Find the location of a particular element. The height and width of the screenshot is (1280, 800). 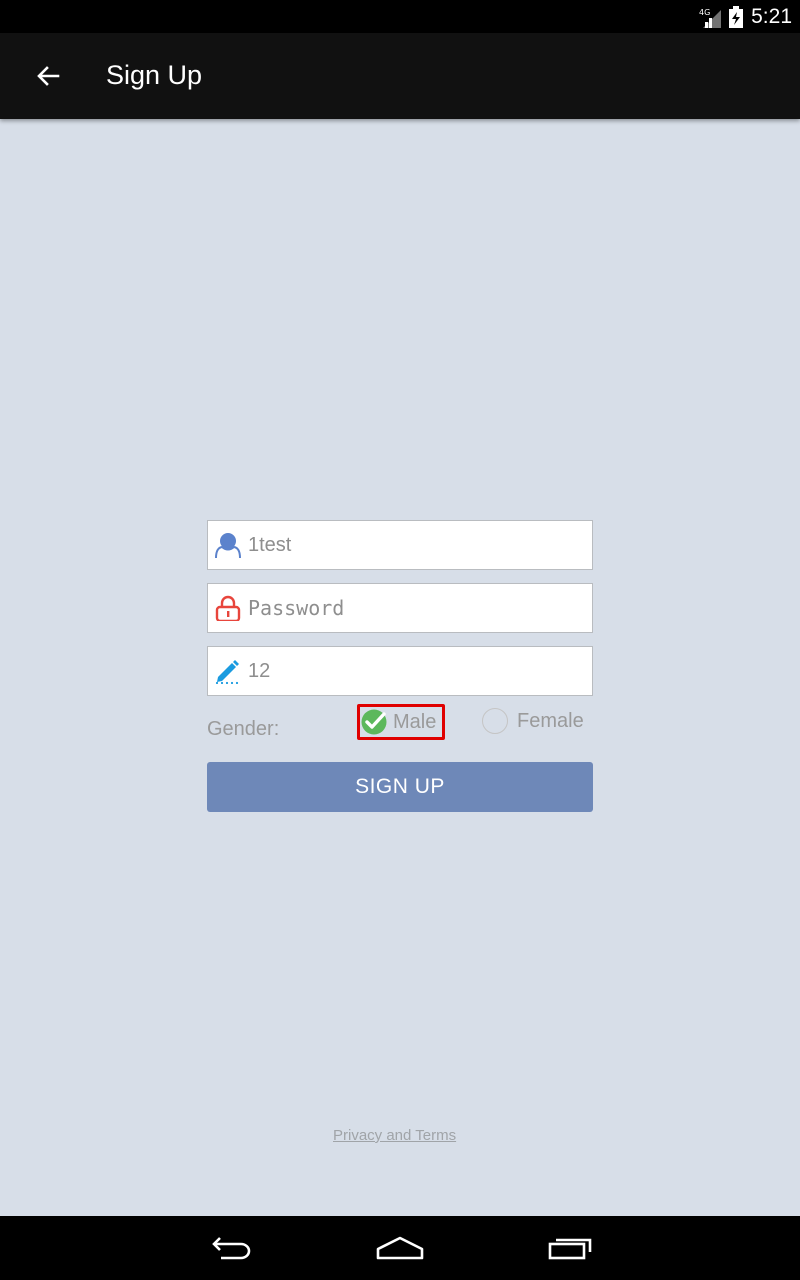

code-field: 12 is located at coordinates (400, 671).